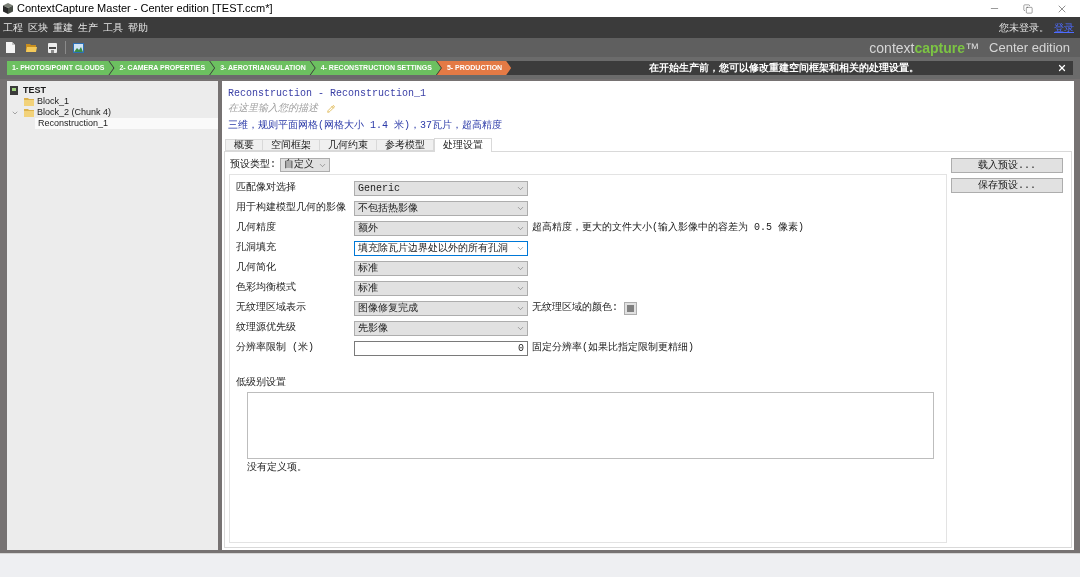  I want to click on tree-item: Block_2 (Chunk 4), so click(112, 112).